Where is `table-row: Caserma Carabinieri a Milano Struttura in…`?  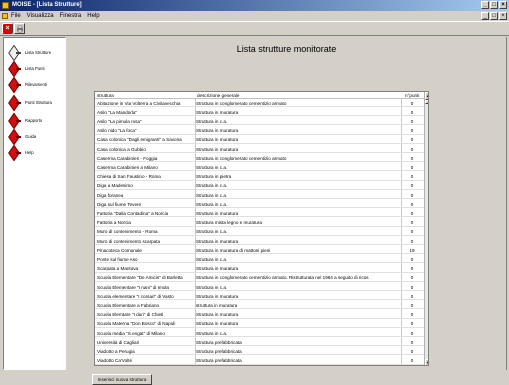
table-row: Caserma Carabinieri a Milano Struttura in… is located at coordinates (261, 168).